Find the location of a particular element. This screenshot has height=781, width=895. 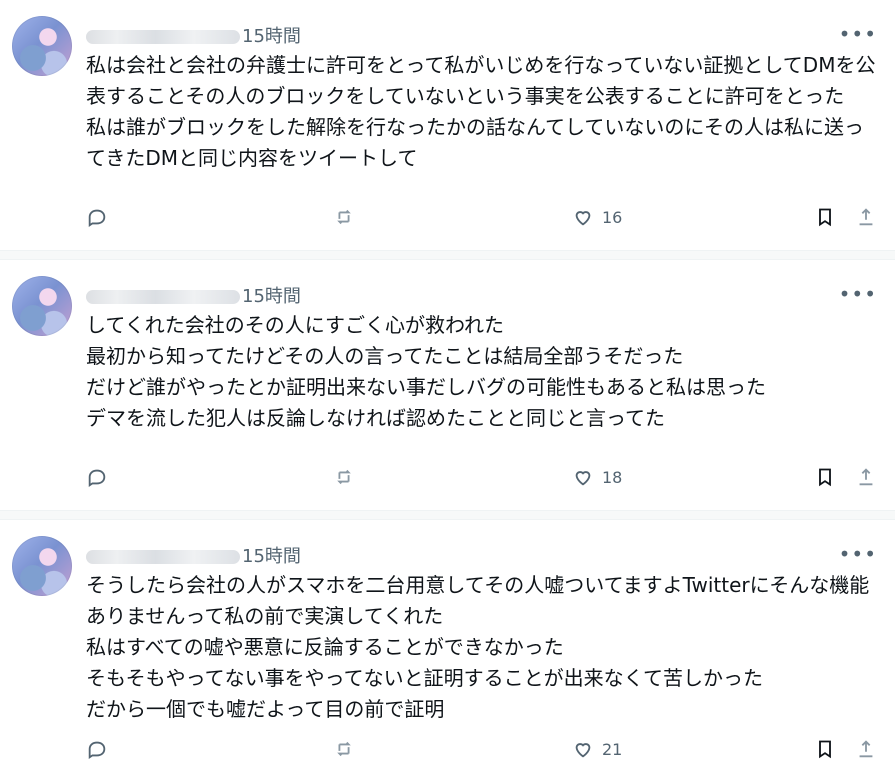

like-button: 16 is located at coordinates (597, 217).